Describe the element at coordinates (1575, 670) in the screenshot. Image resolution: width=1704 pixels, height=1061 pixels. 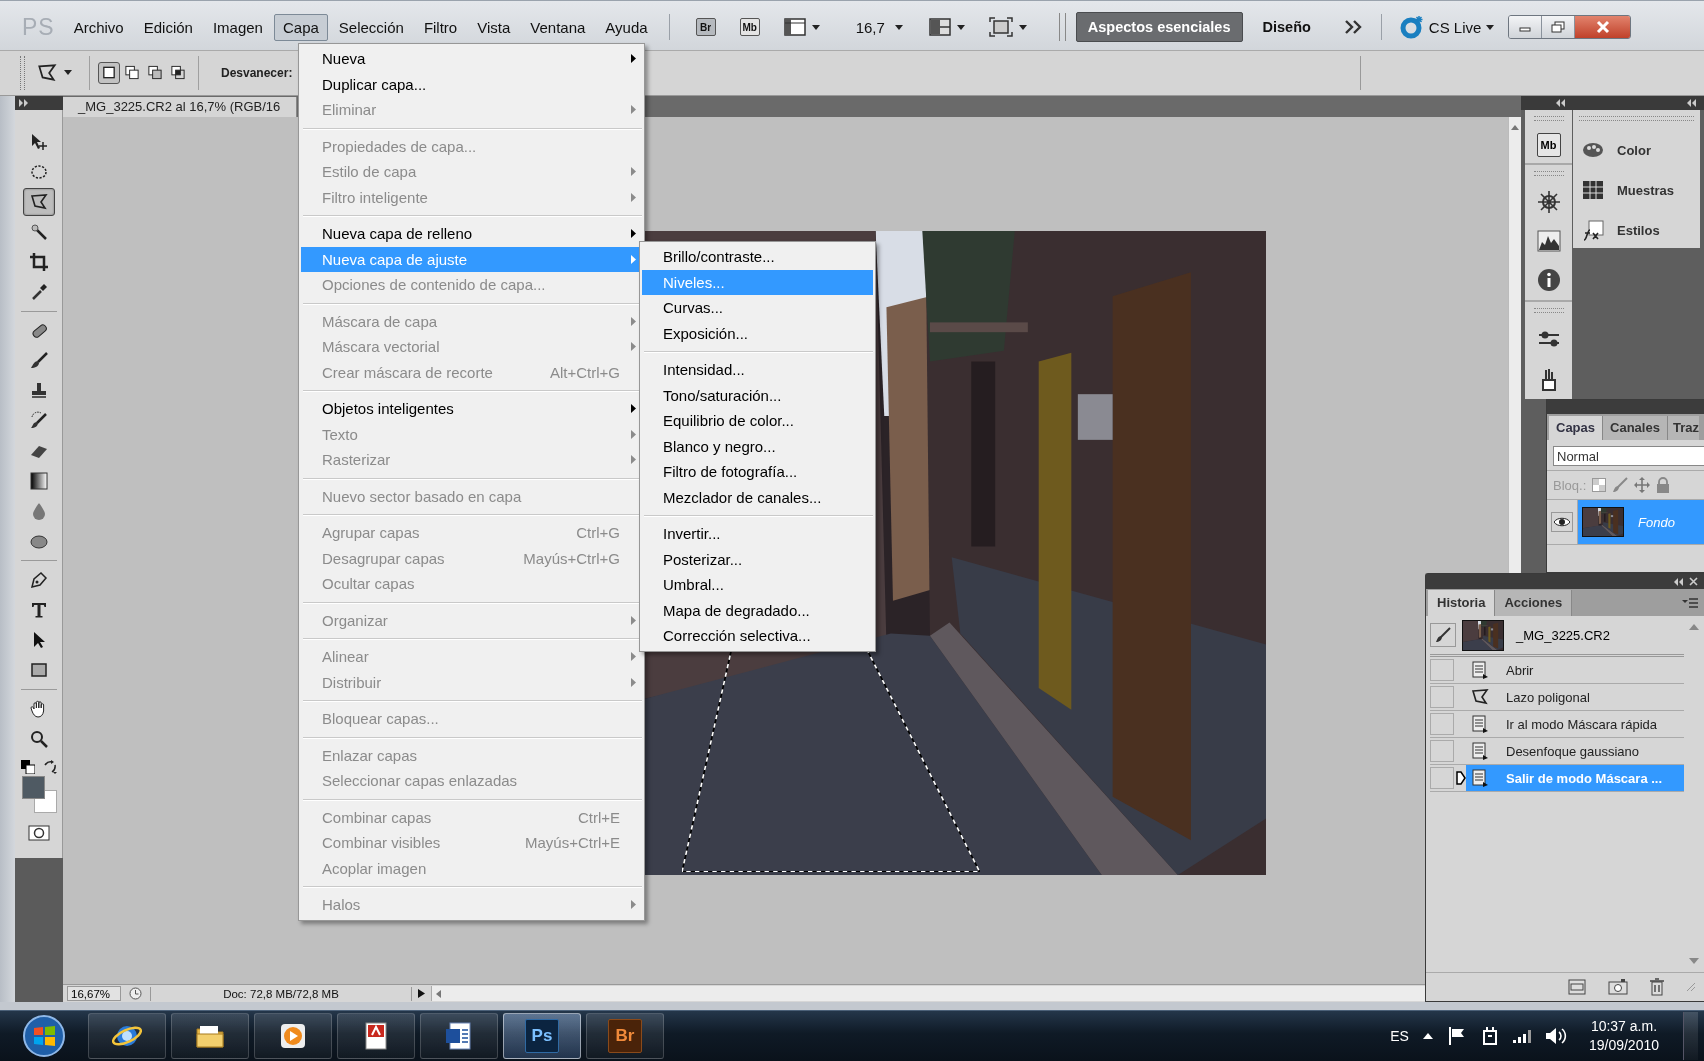
I see `history-state: Abrir` at that location.